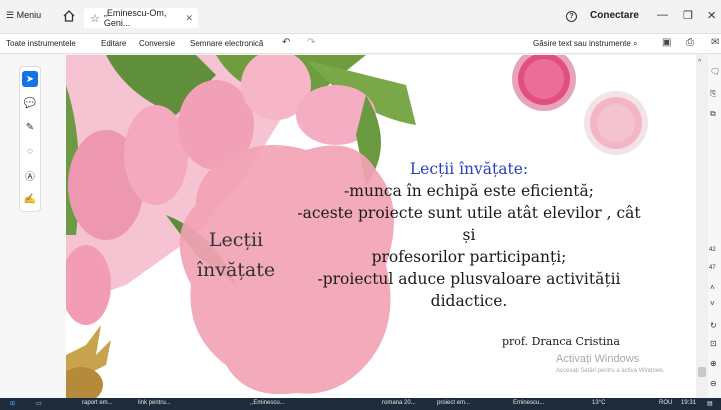  Describe the element at coordinates (561, 341) in the screenshot. I see `author-name: prof. Dranca Cristina` at that location.